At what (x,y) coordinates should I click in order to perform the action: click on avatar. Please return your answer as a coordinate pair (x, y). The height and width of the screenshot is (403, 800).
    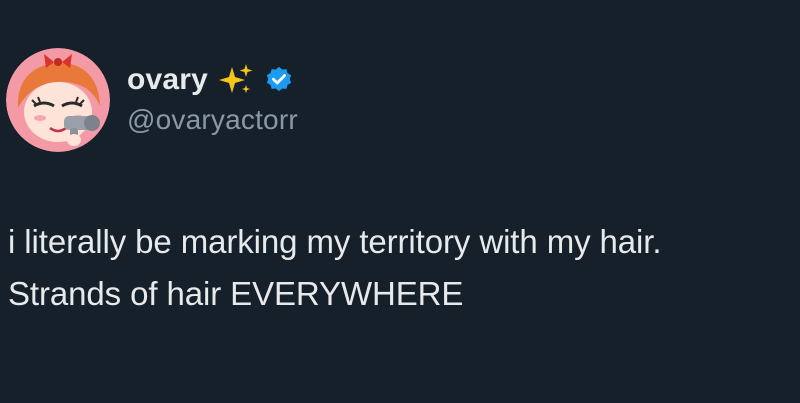
    Looking at the image, I should click on (58, 100).